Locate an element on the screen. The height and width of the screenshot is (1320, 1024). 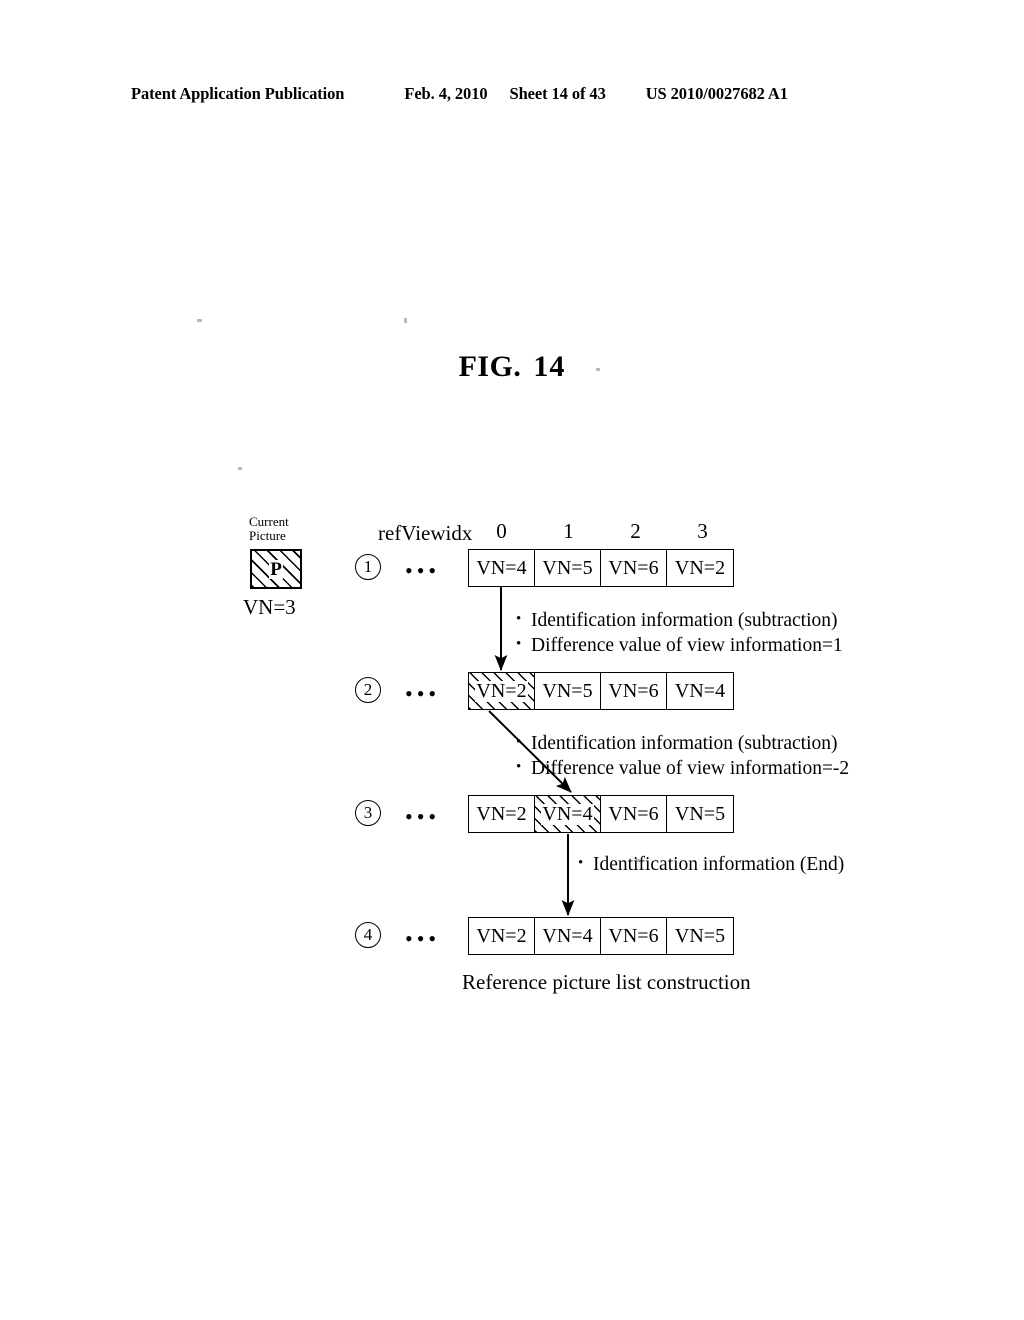
figure-caption: Reference picture list construction is located at coordinates (606, 982).